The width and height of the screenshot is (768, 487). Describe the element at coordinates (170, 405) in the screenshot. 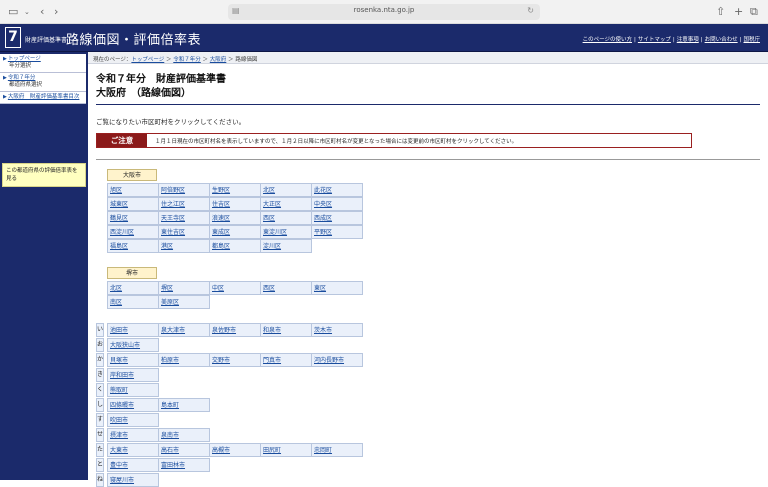

I see `municipality-link: 島本町` at that location.